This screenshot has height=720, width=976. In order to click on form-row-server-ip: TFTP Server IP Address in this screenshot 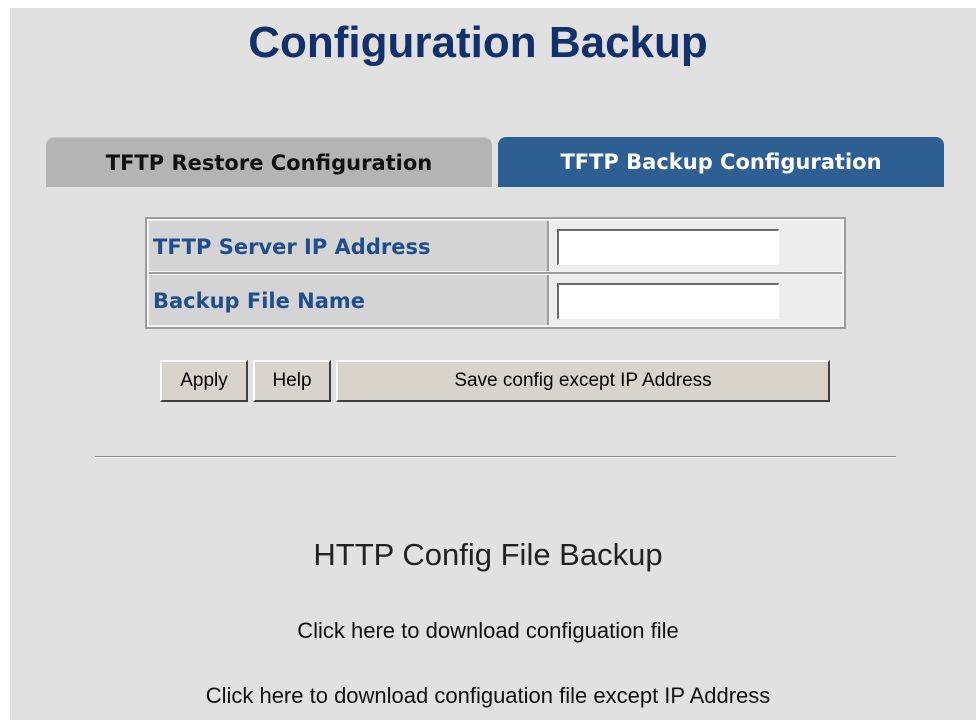, I will do `click(495, 246)`.